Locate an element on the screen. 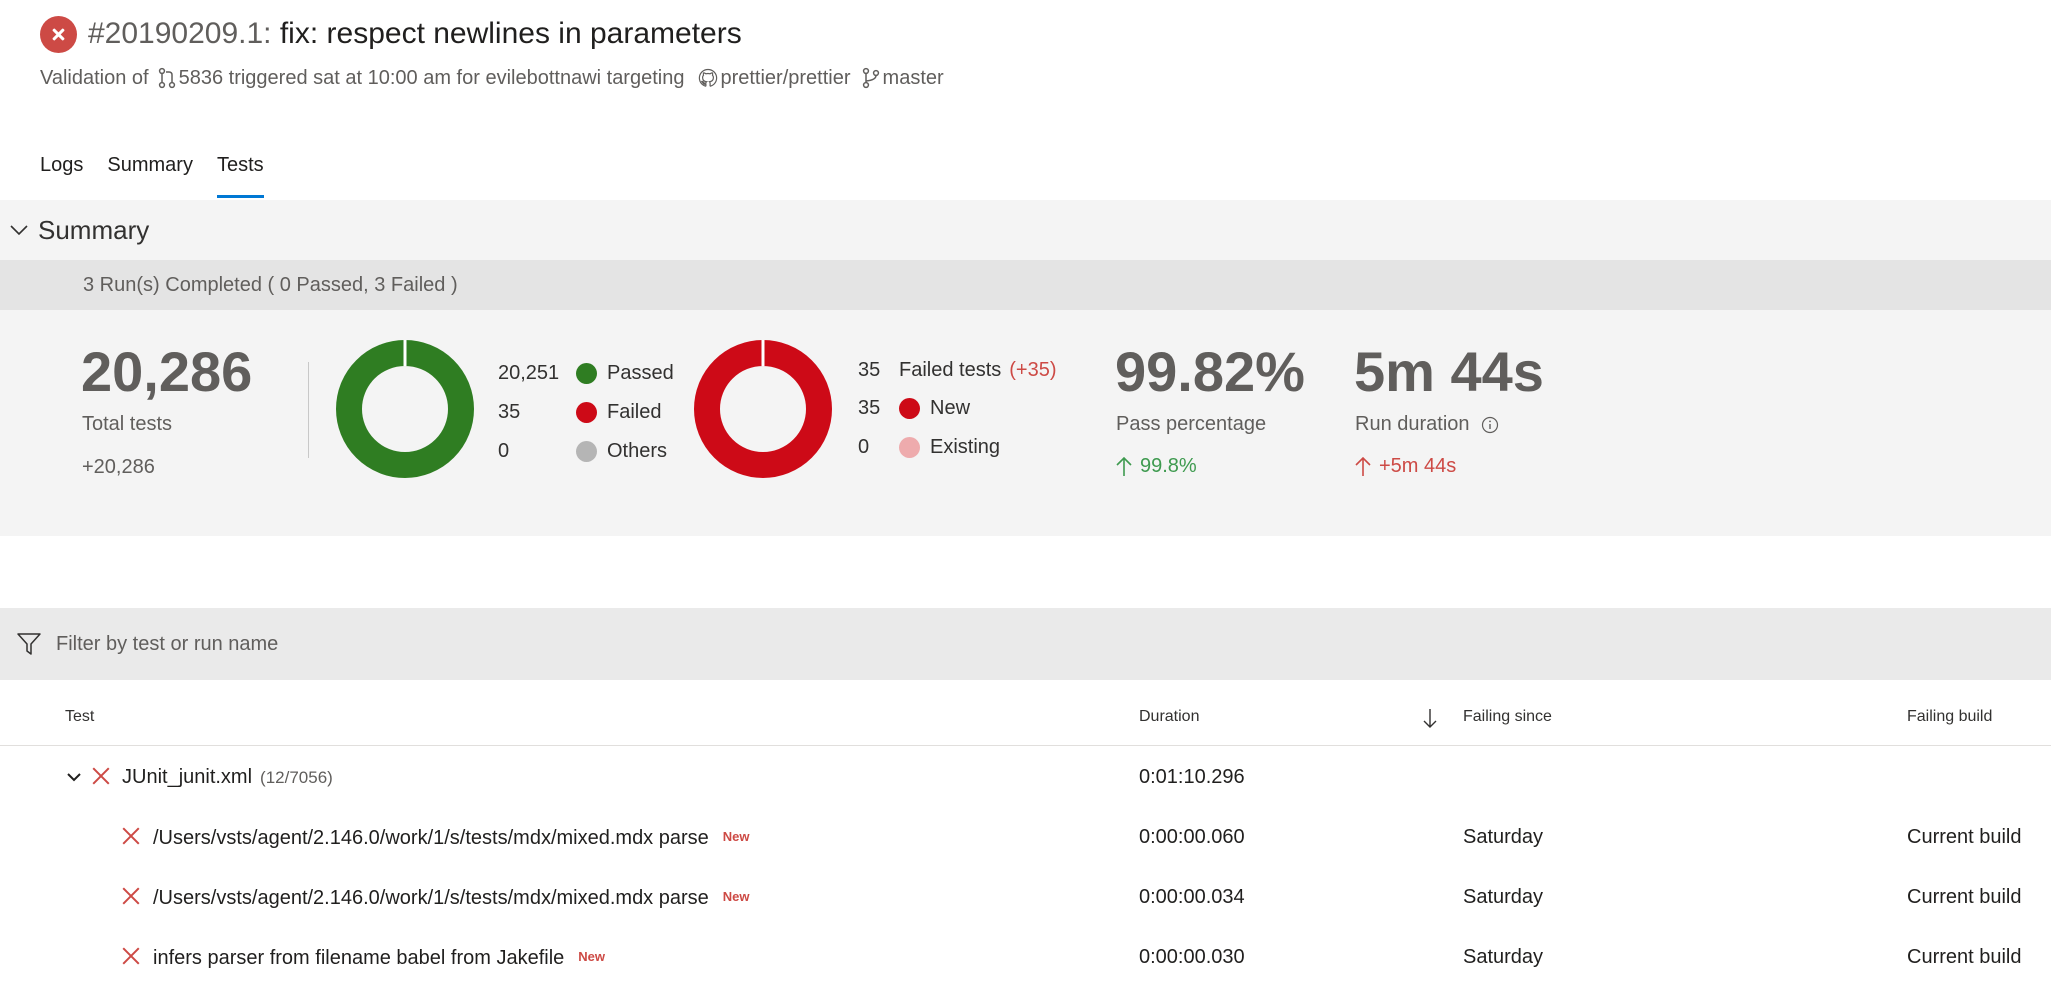  column-header-failing-build: Failing build is located at coordinates (1949, 717).